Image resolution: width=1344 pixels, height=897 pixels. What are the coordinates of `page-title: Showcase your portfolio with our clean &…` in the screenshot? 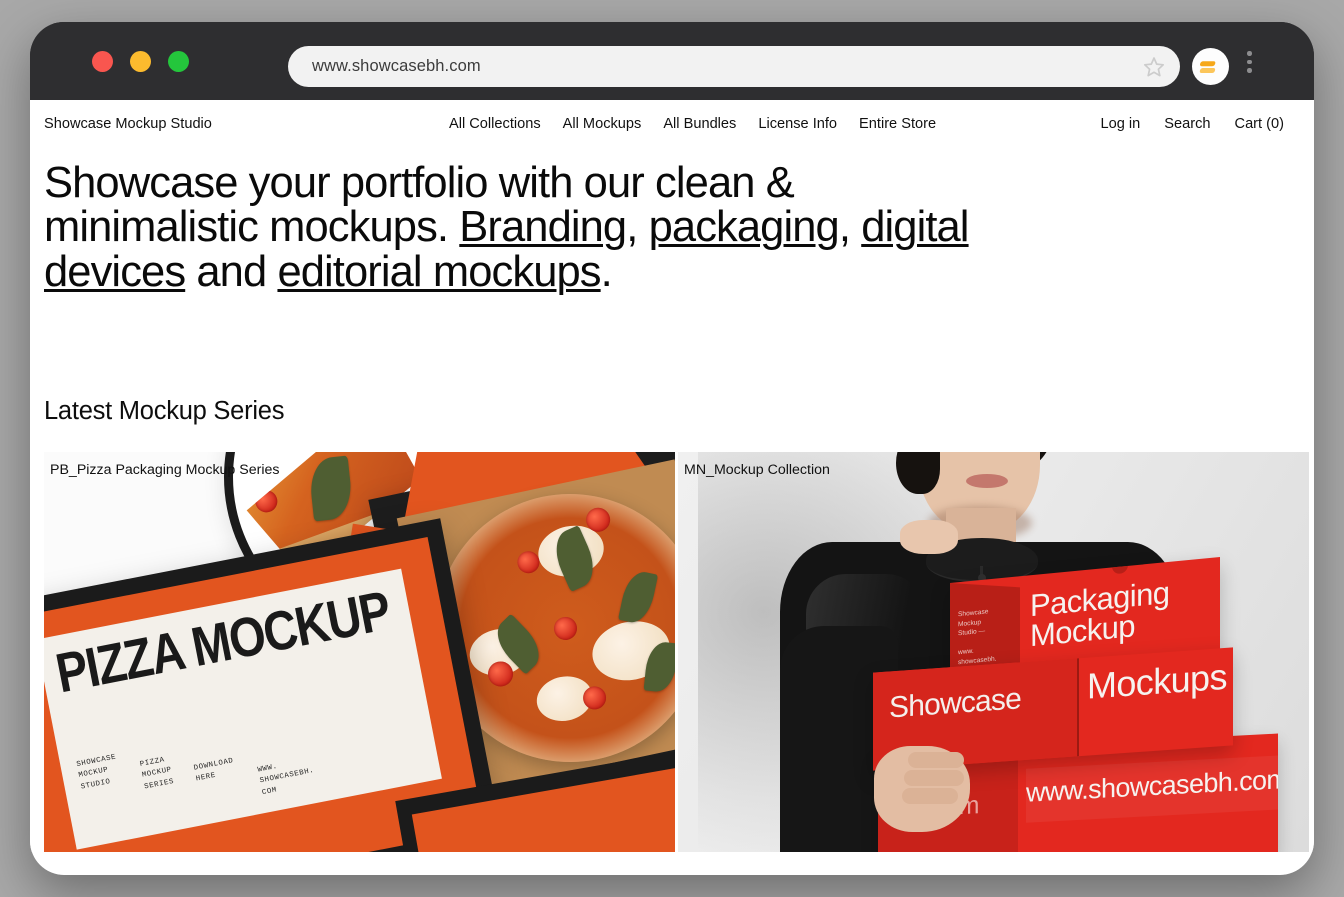 It's located at (524, 227).